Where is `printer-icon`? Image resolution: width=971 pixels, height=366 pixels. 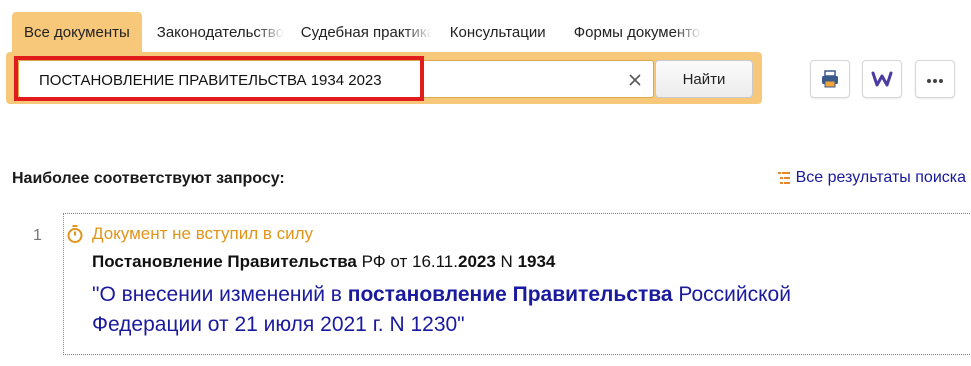
printer-icon is located at coordinates (830, 79).